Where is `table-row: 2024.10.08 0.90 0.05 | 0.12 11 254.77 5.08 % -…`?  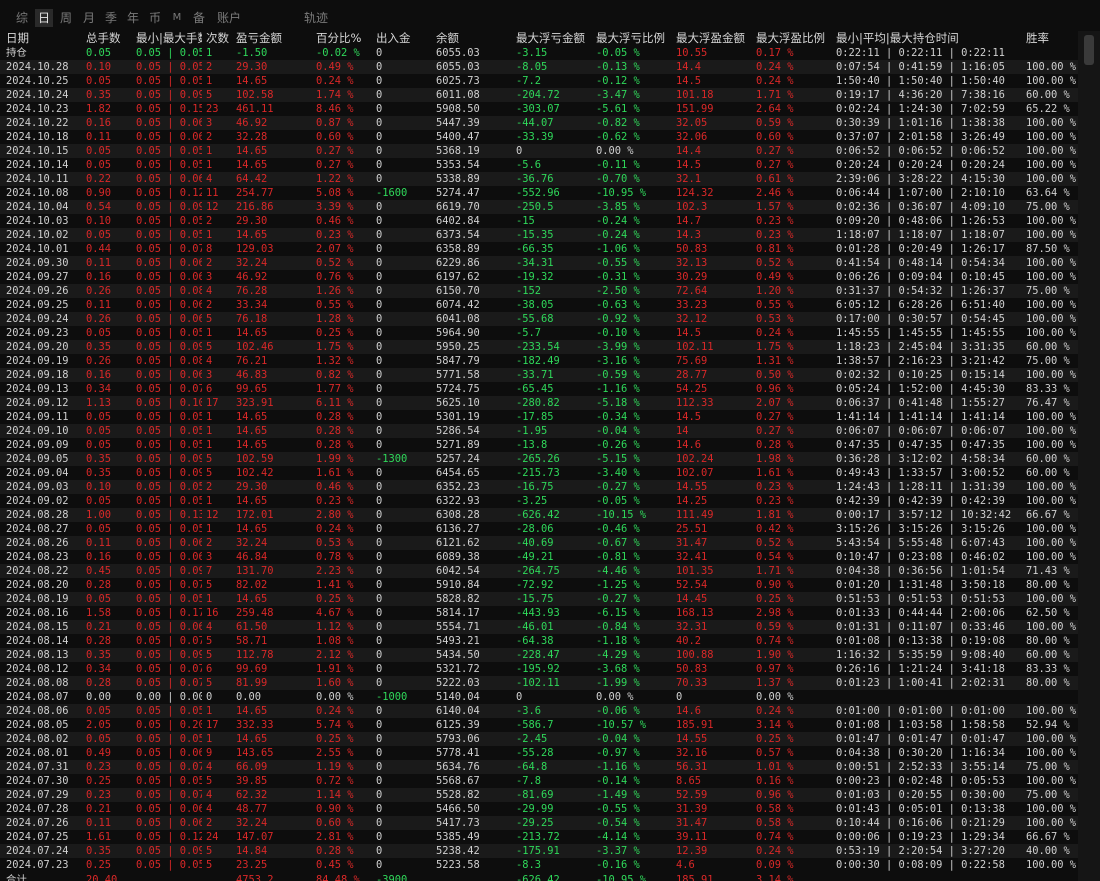 table-row: 2024.10.08 0.90 0.05 | 0.12 11 254.77 5.08 % -… is located at coordinates (539, 193).